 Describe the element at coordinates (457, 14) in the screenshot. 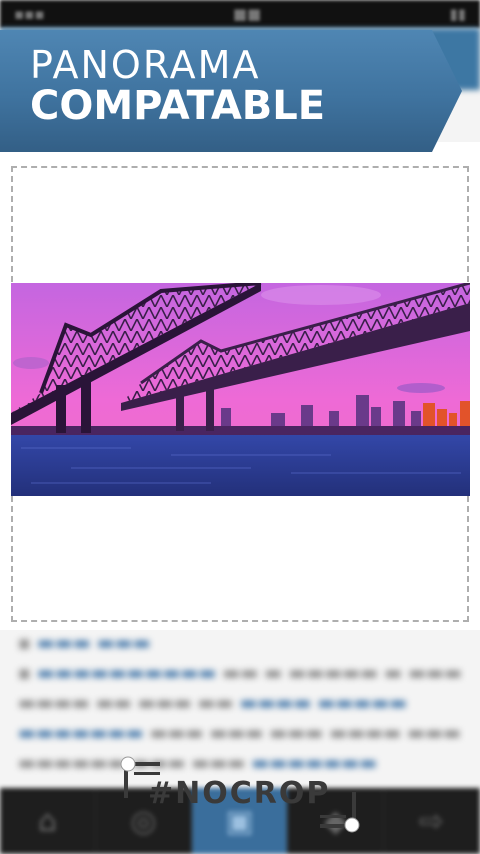

I see `battery-icon: ▮▮` at that location.